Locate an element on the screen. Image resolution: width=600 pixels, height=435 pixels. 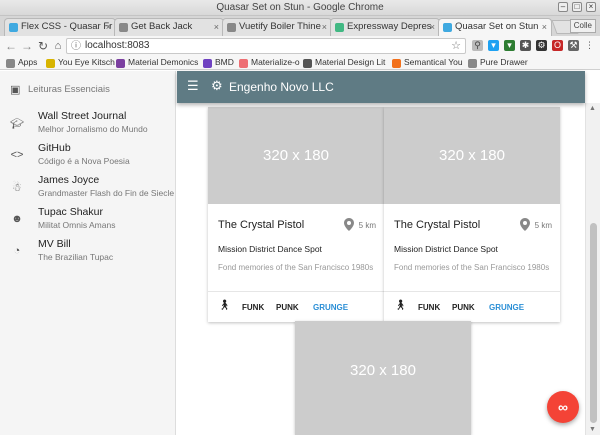
bookmark-item: Materialize-o is located at coordinates (269, 62).